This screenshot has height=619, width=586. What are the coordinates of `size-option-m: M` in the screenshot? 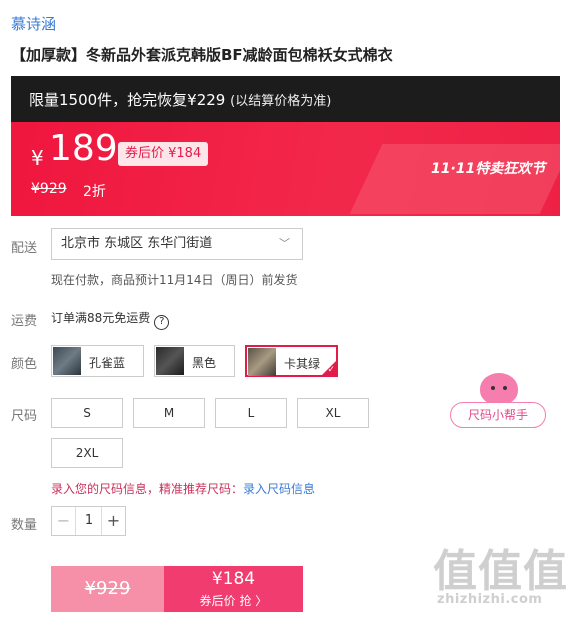 It's located at (169, 413).